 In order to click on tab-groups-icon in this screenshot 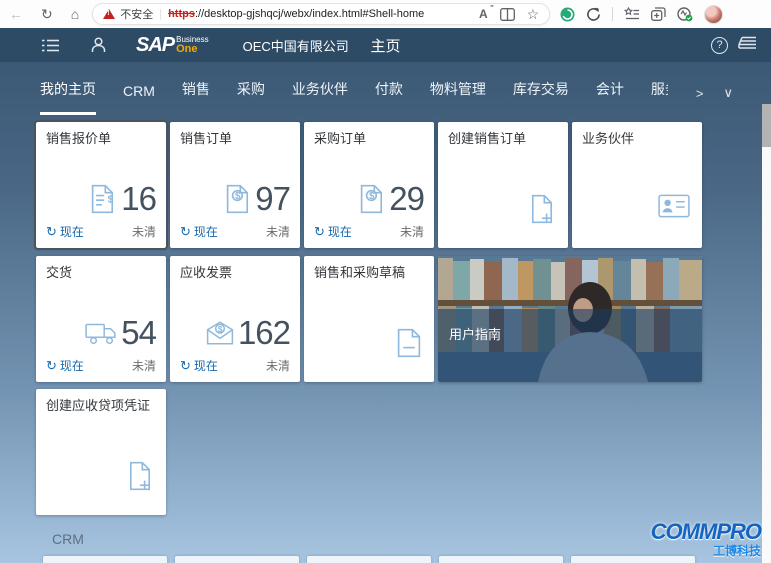, I will do `click(658, 14)`.